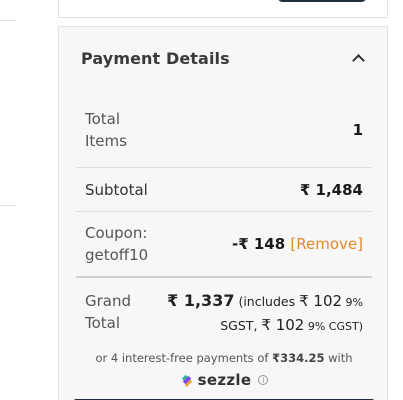  Describe the element at coordinates (106, 130) in the screenshot. I see `total-items-label: Total Items` at that location.